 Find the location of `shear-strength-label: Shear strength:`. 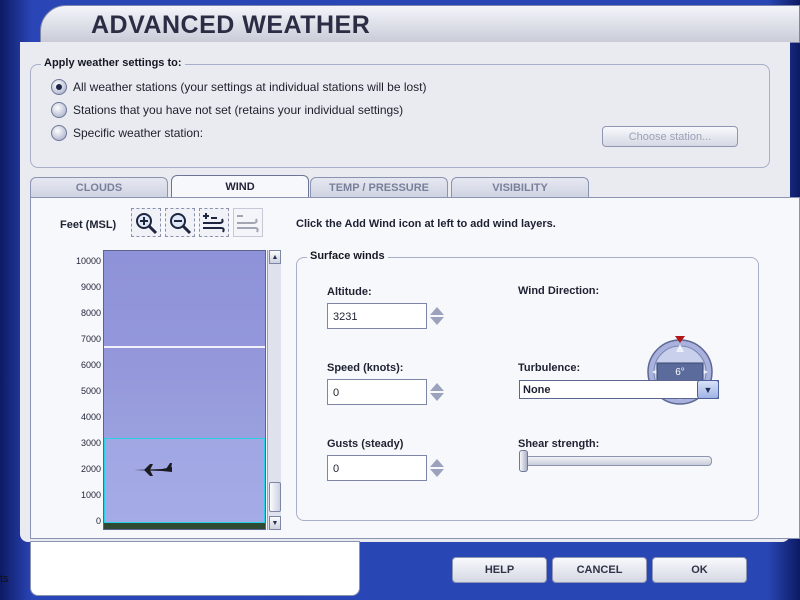

shear-strength-label: Shear strength: is located at coordinates (559, 444).